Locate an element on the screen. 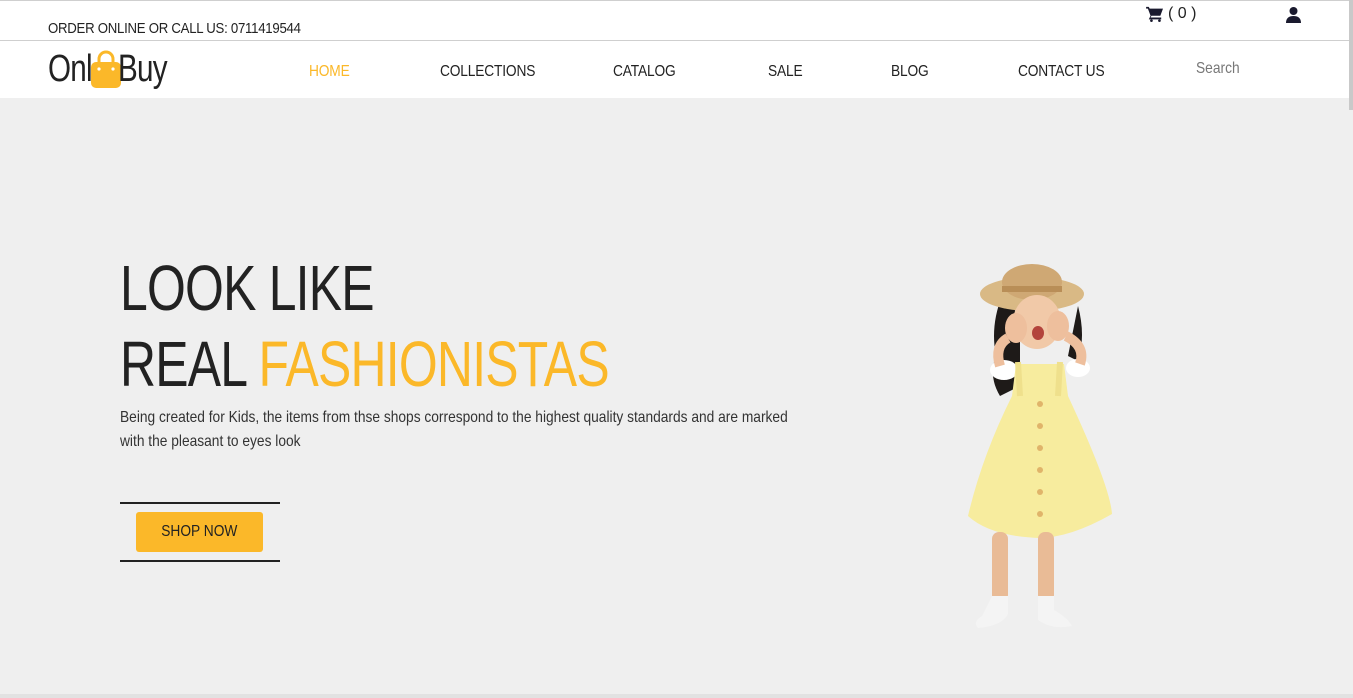  cart-button: ( 0 ) is located at coordinates (1171, 14).